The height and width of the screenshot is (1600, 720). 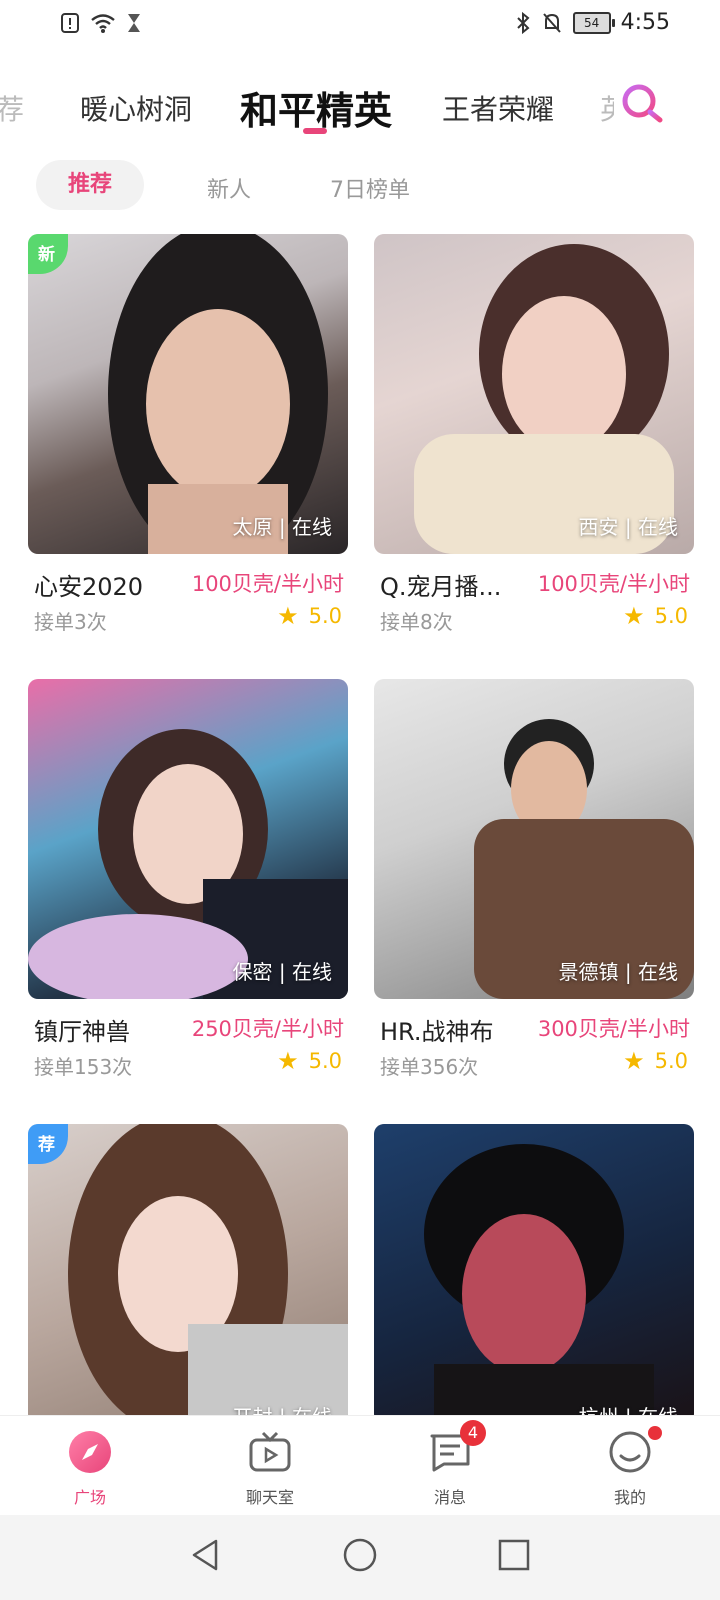 I want to click on location-status: 太原 | 在线, so click(x=282, y=527).